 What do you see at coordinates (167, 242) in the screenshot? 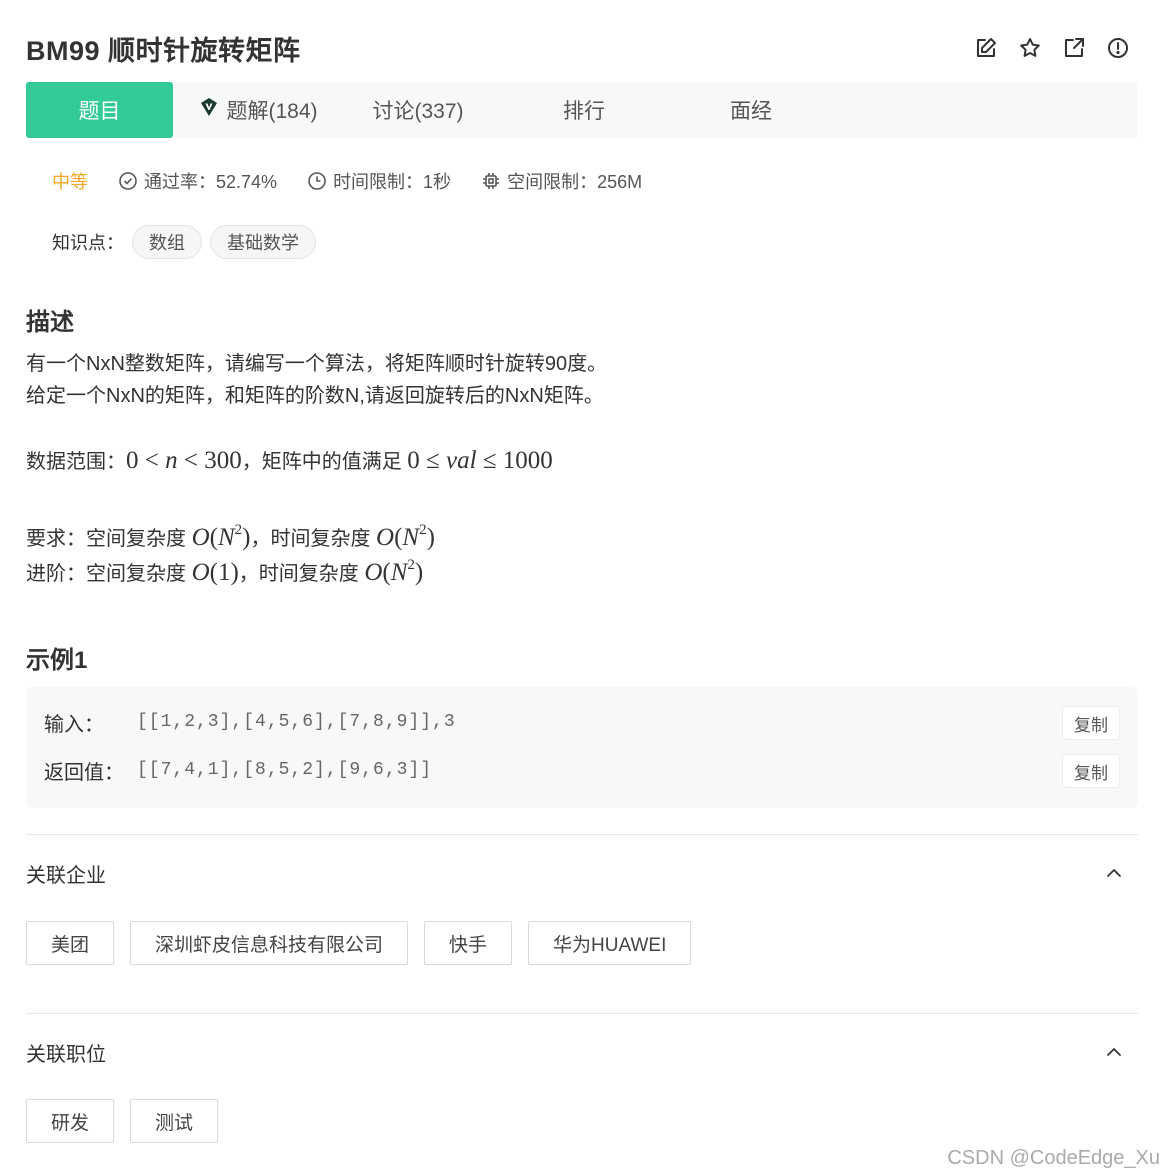
I see `knowledge-tag: 数组` at bounding box center [167, 242].